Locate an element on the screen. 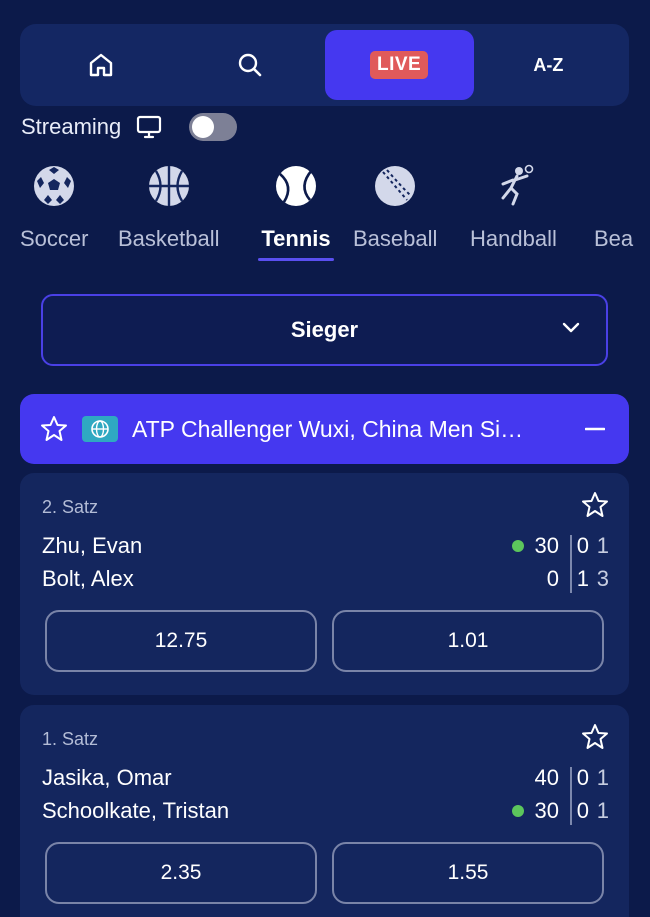  live-badge: LIVE is located at coordinates (399, 65).